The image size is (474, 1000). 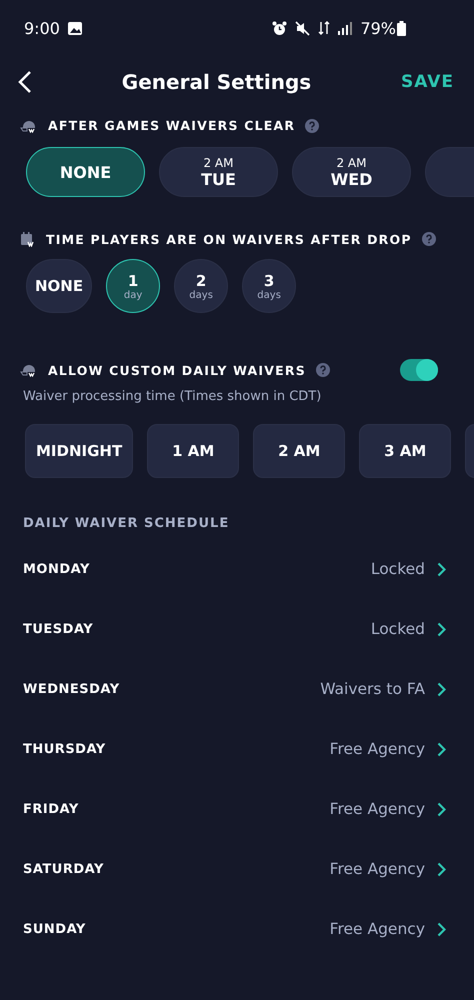 What do you see at coordinates (401, 28) in the screenshot?
I see `battery-icon` at bounding box center [401, 28].